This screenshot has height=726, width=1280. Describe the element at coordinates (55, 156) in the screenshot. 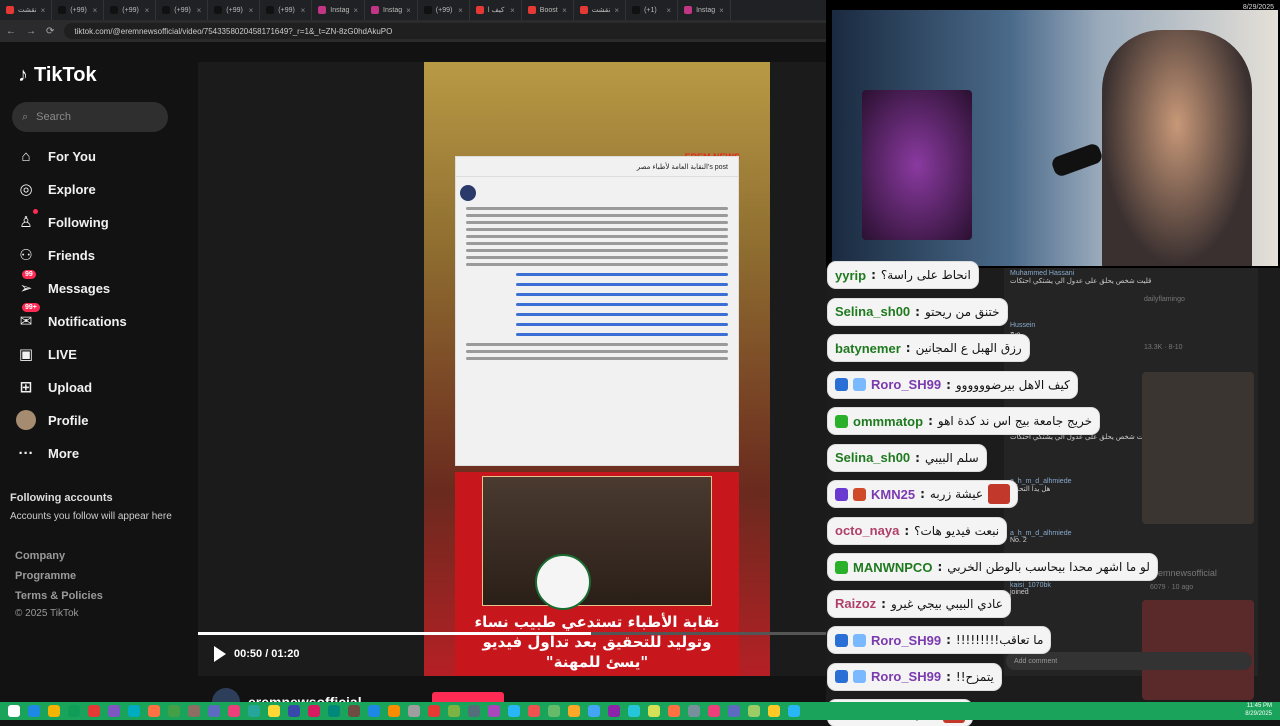

I see `sidebar-item-for-you: ⌂ For You` at that location.